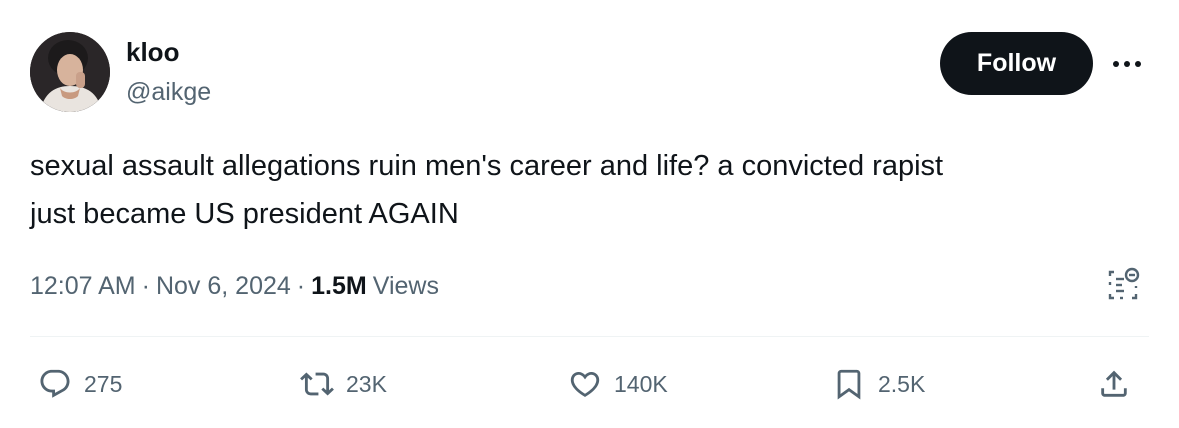 This screenshot has height=428, width=1179. Describe the element at coordinates (366, 383) in the screenshot. I see `repost-count: 23K` at that location.